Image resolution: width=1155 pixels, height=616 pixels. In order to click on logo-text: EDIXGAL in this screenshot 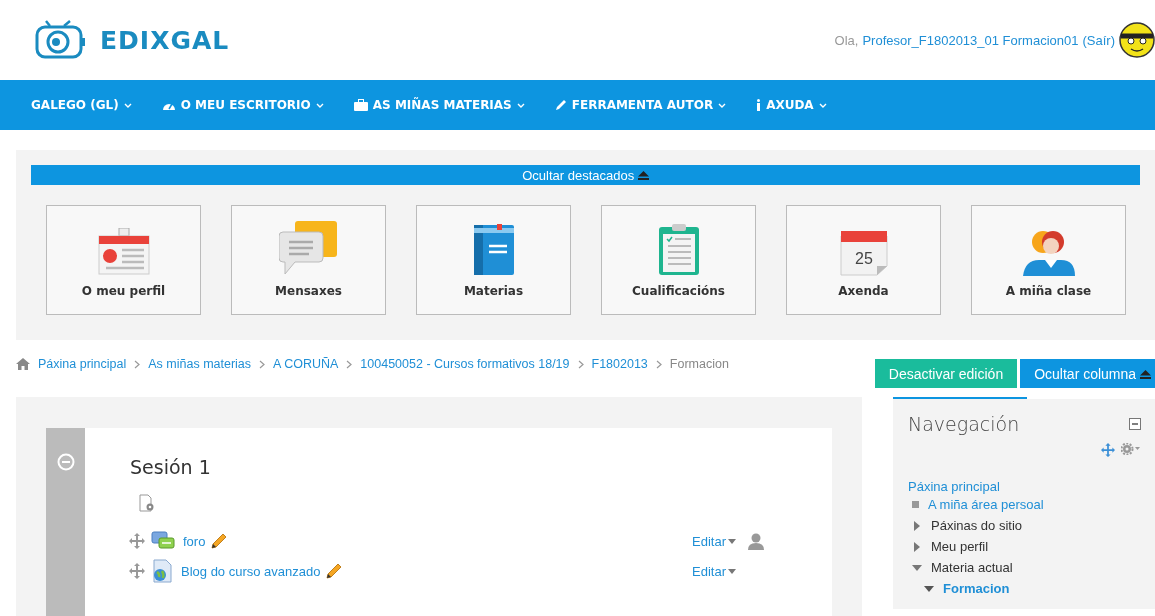, I will do `click(165, 40)`.